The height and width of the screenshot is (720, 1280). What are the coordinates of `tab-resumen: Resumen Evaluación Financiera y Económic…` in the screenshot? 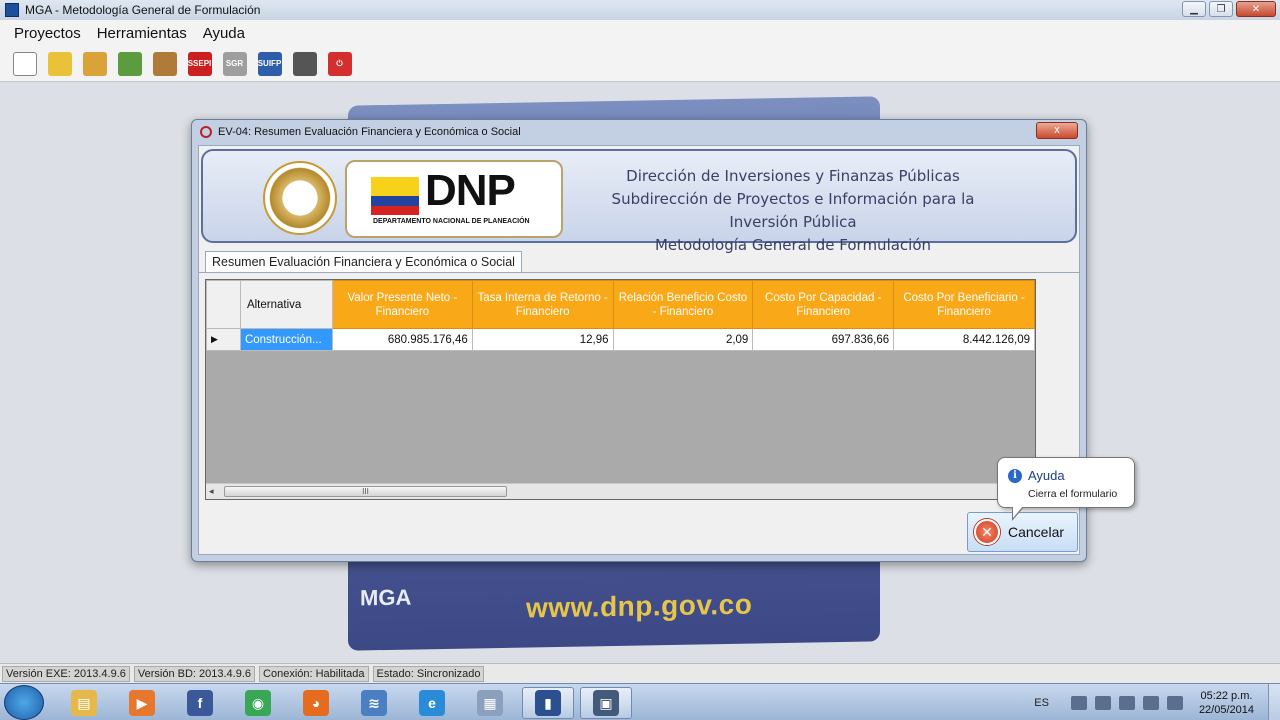 It's located at (363, 262).